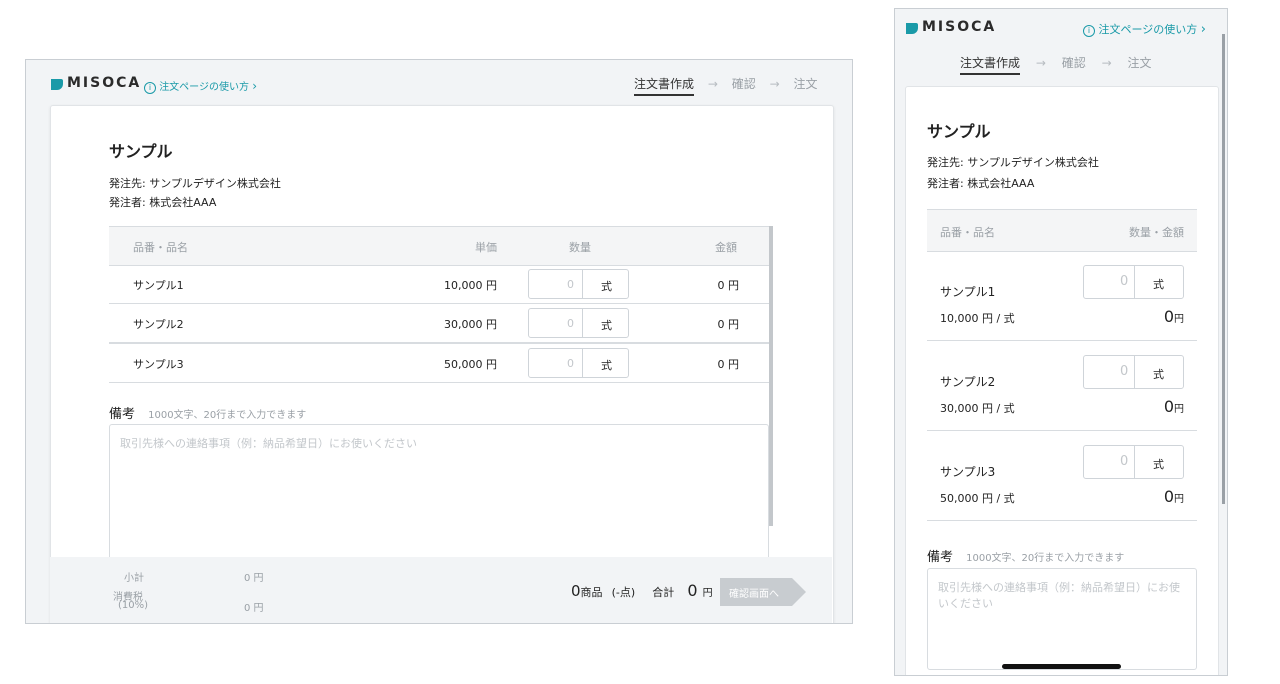 This screenshot has height=684, width=1280. What do you see at coordinates (1062, 230) in the screenshot?
I see `table-header: 品番・品名 数量・金額` at bounding box center [1062, 230].